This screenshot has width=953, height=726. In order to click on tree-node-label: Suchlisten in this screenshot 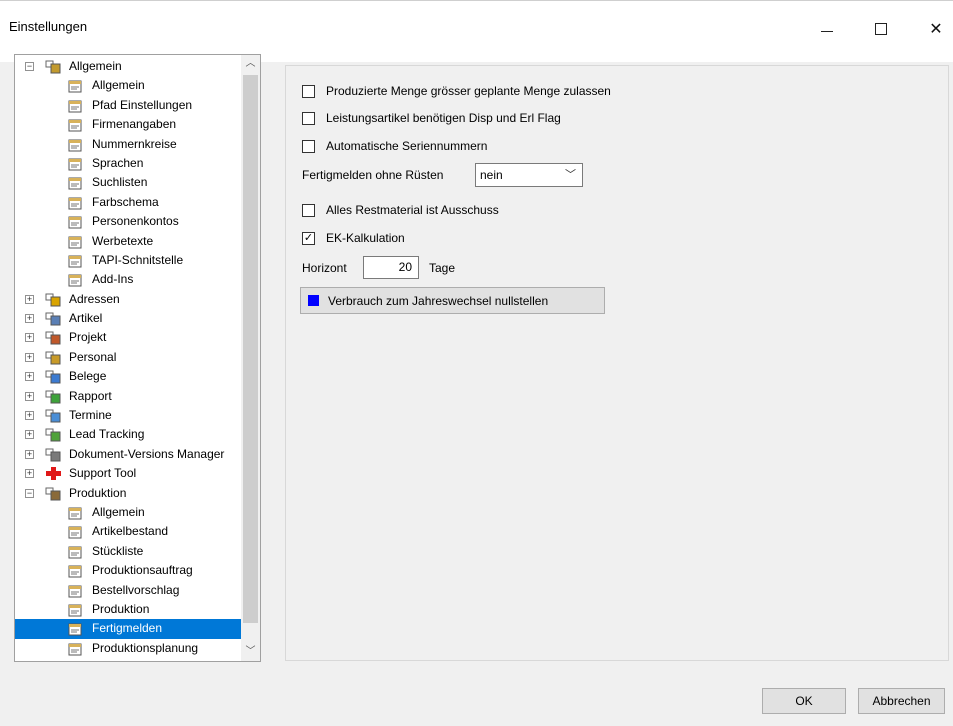, I will do `click(120, 182)`.